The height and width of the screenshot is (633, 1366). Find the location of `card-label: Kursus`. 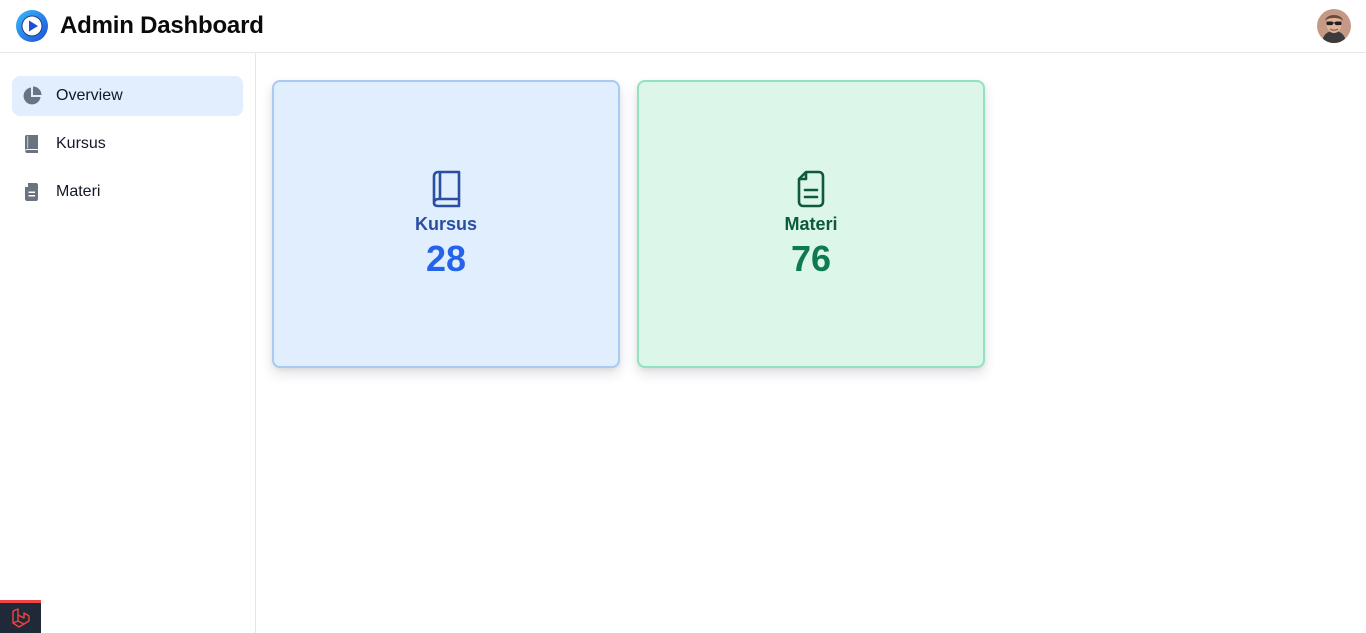

card-label: Kursus is located at coordinates (445, 223).